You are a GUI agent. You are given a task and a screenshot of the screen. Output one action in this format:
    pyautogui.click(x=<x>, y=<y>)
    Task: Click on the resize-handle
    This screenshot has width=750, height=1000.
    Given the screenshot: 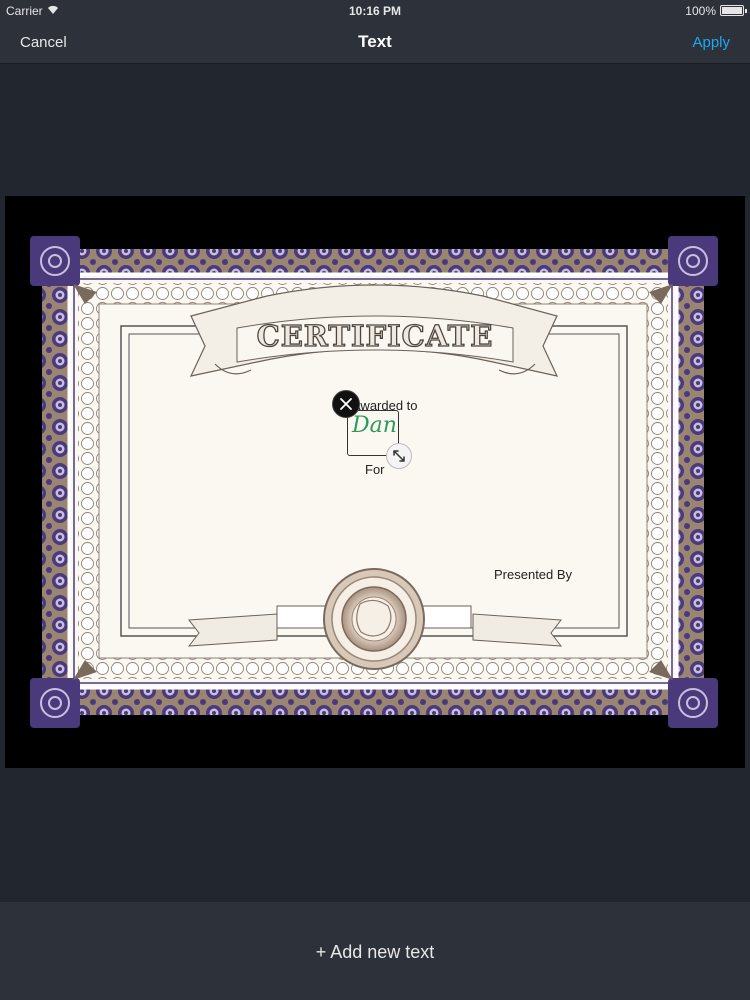 What is the action you would take?
    pyautogui.click(x=399, y=456)
    